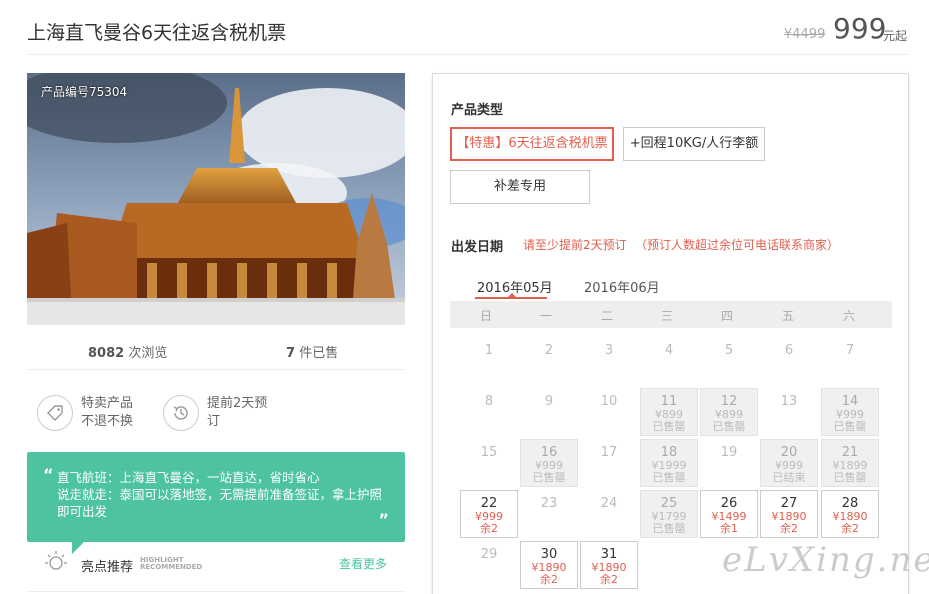 This screenshot has height=594, width=929. What do you see at coordinates (549, 514) in the screenshot?
I see `calendar-day: 23` at bounding box center [549, 514].